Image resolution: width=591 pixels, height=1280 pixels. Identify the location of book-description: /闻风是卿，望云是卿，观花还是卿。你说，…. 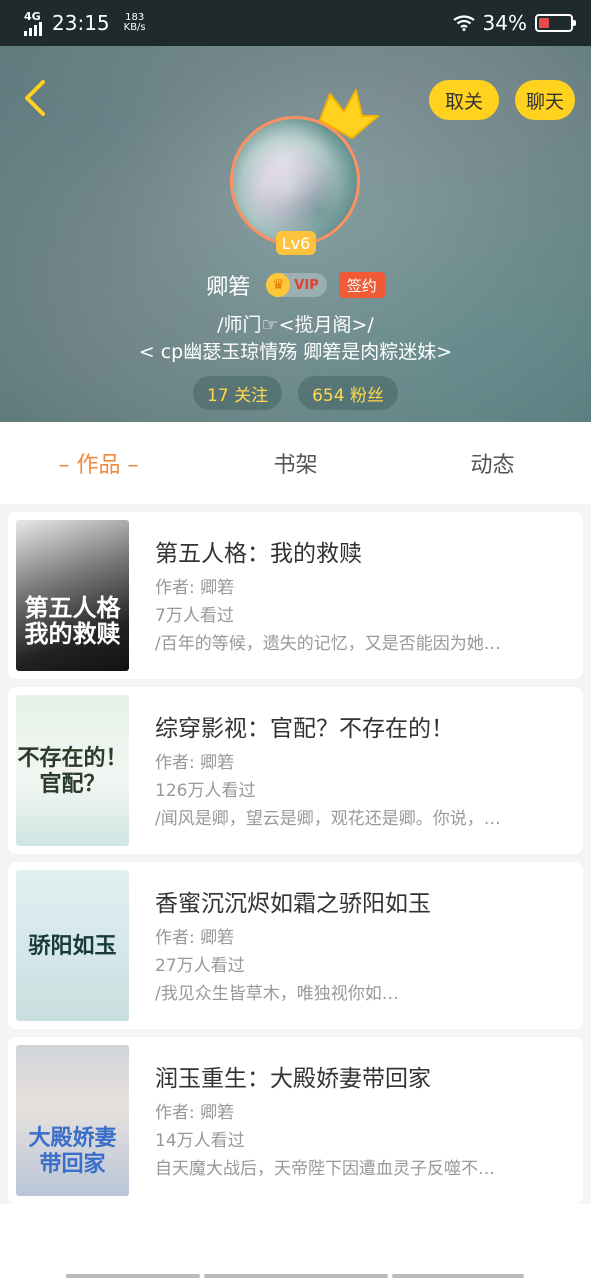
(328, 818).